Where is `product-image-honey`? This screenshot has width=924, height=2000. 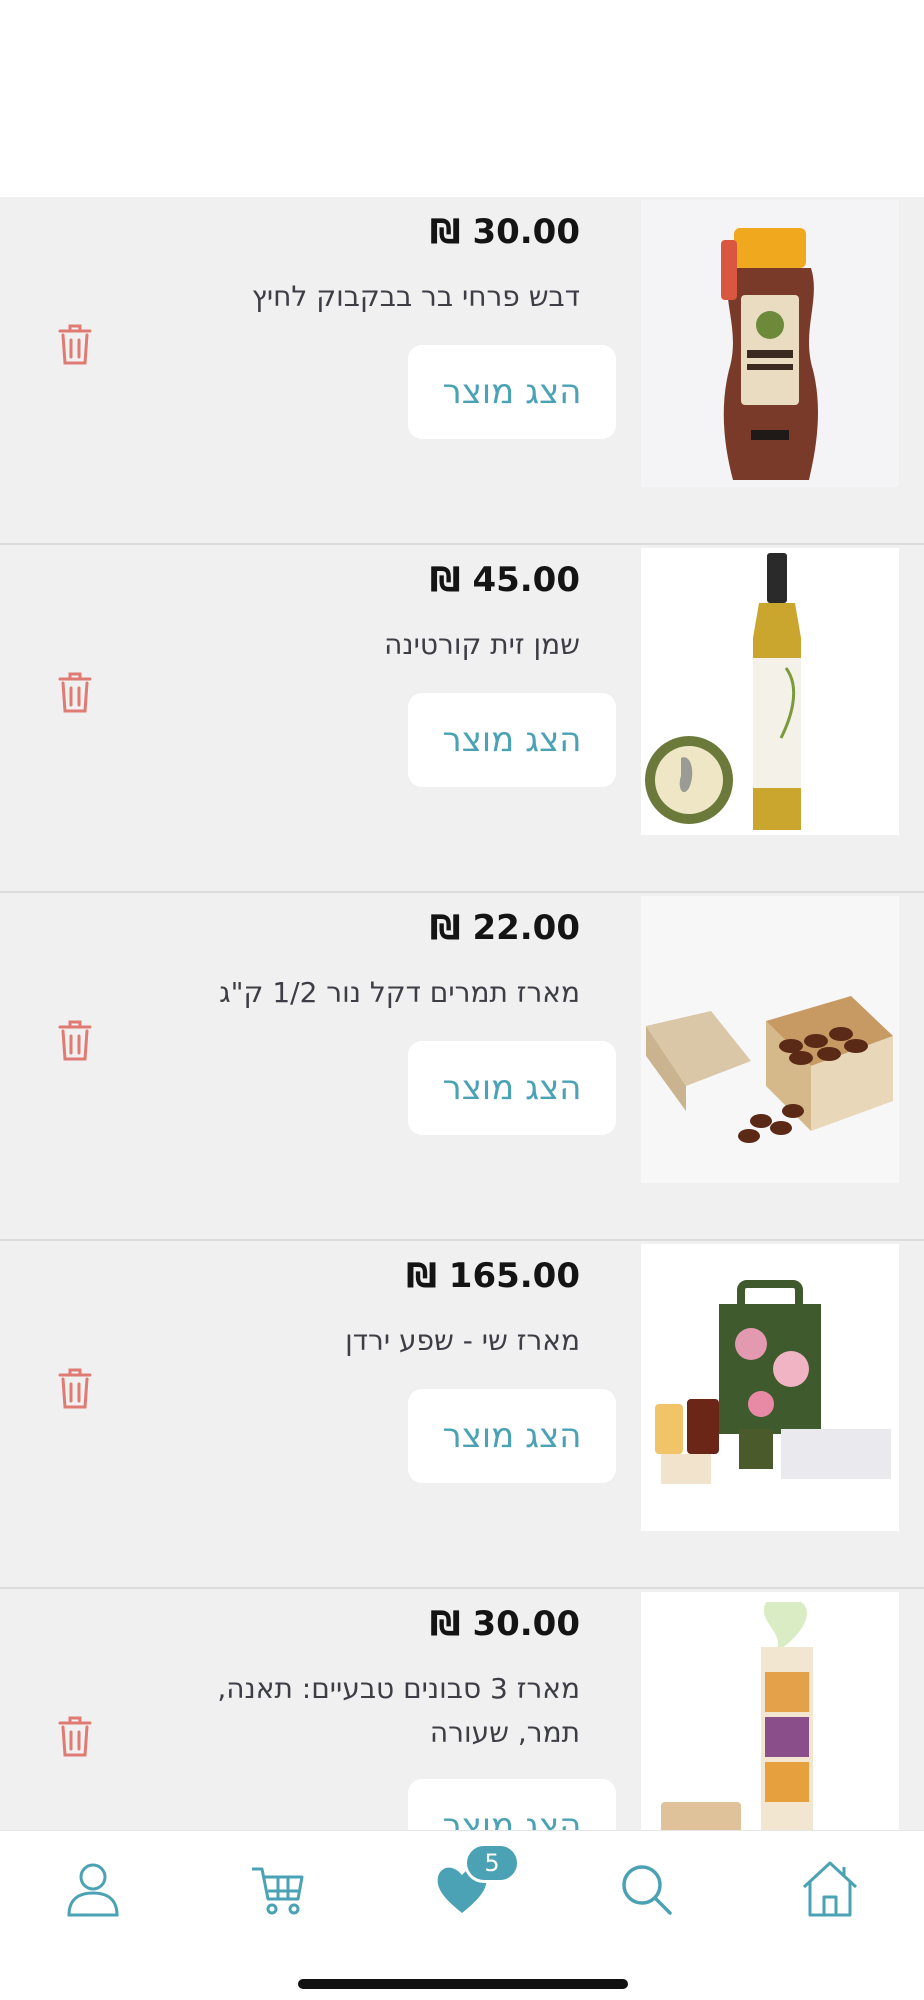
product-image-honey is located at coordinates (770, 343).